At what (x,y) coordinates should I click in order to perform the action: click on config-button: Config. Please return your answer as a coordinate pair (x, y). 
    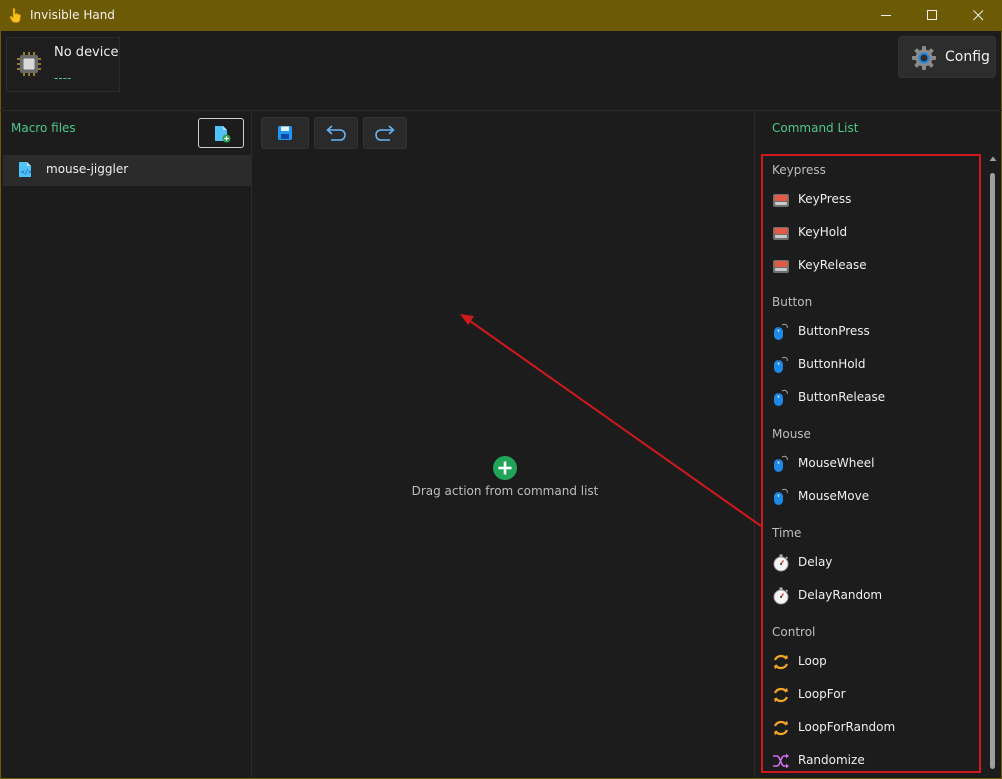
    Looking at the image, I should click on (947, 57).